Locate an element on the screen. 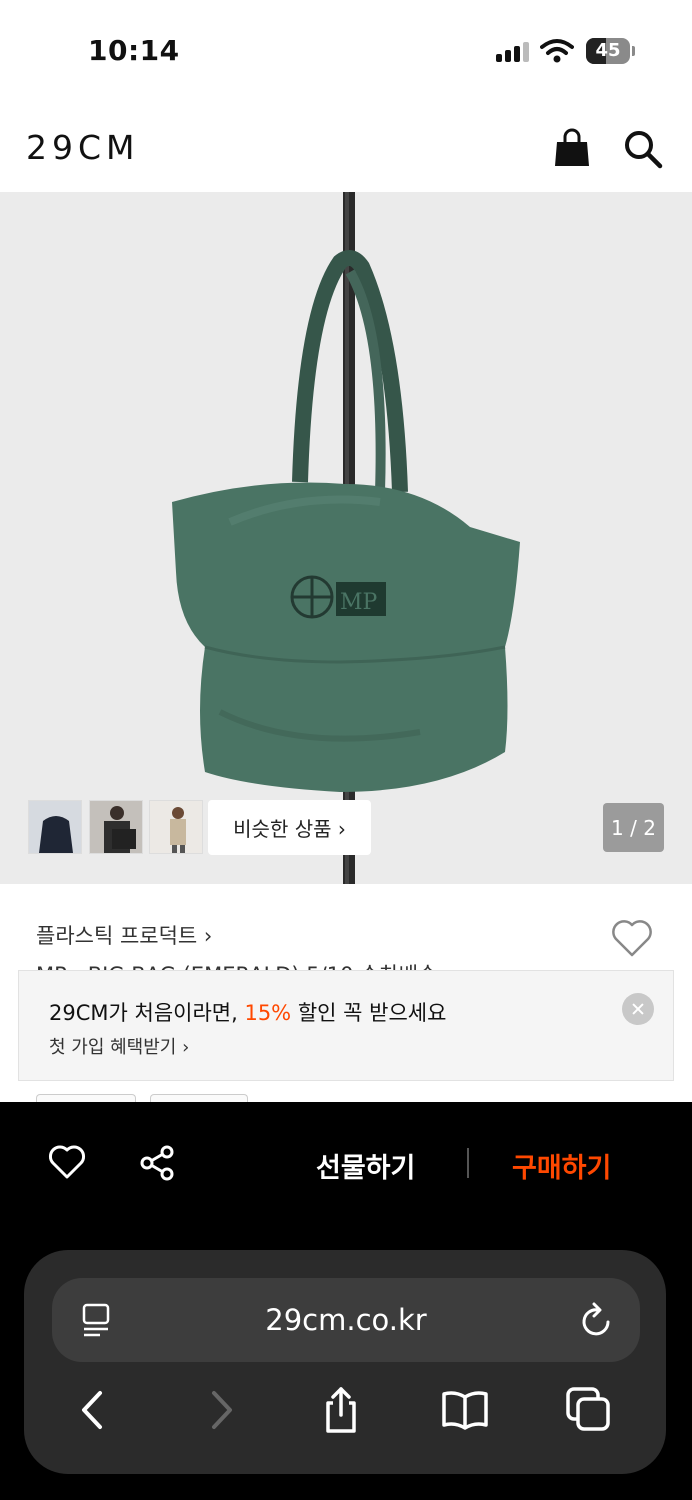 The image size is (692, 1500). battery-icon: 45 is located at coordinates (608, 51).